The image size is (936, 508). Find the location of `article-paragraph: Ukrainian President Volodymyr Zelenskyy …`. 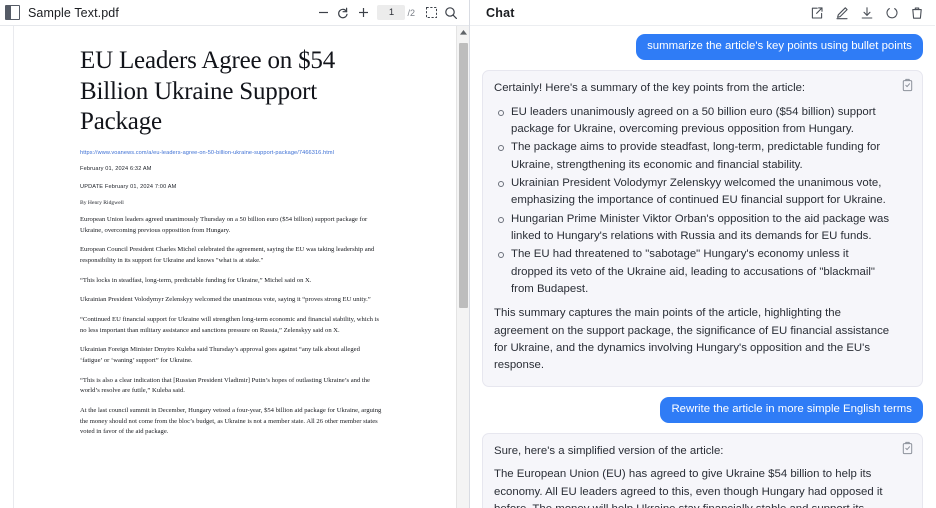

article-paragraph: Ukrainian President Volodymyr Zelenskyy … is located at coordinates (225, 300).